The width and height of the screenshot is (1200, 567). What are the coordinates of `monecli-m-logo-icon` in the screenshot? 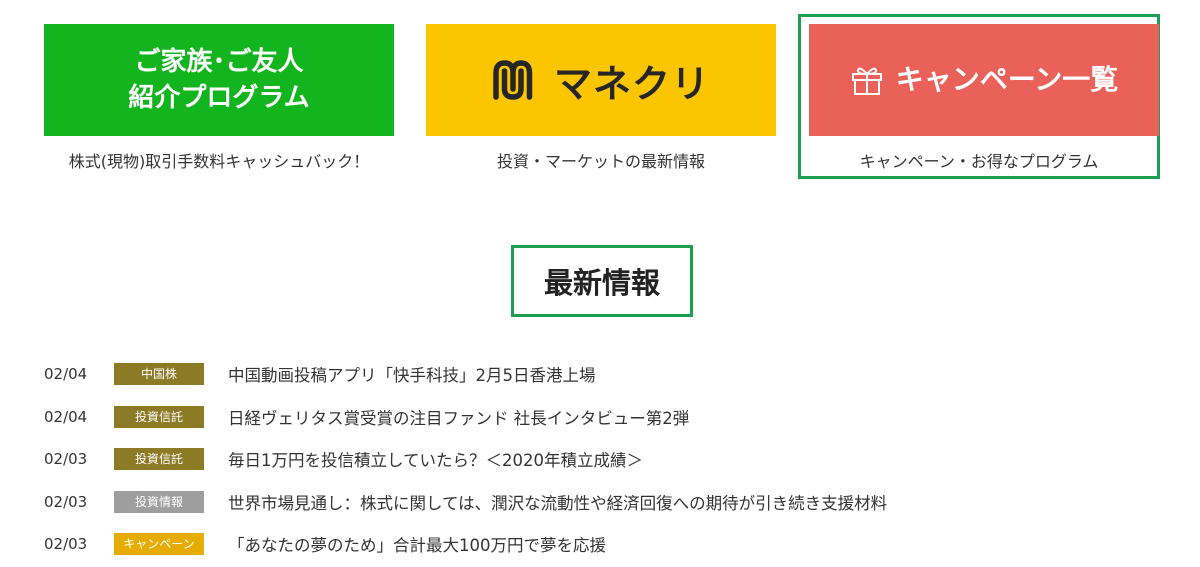 It's located at (513, 80).